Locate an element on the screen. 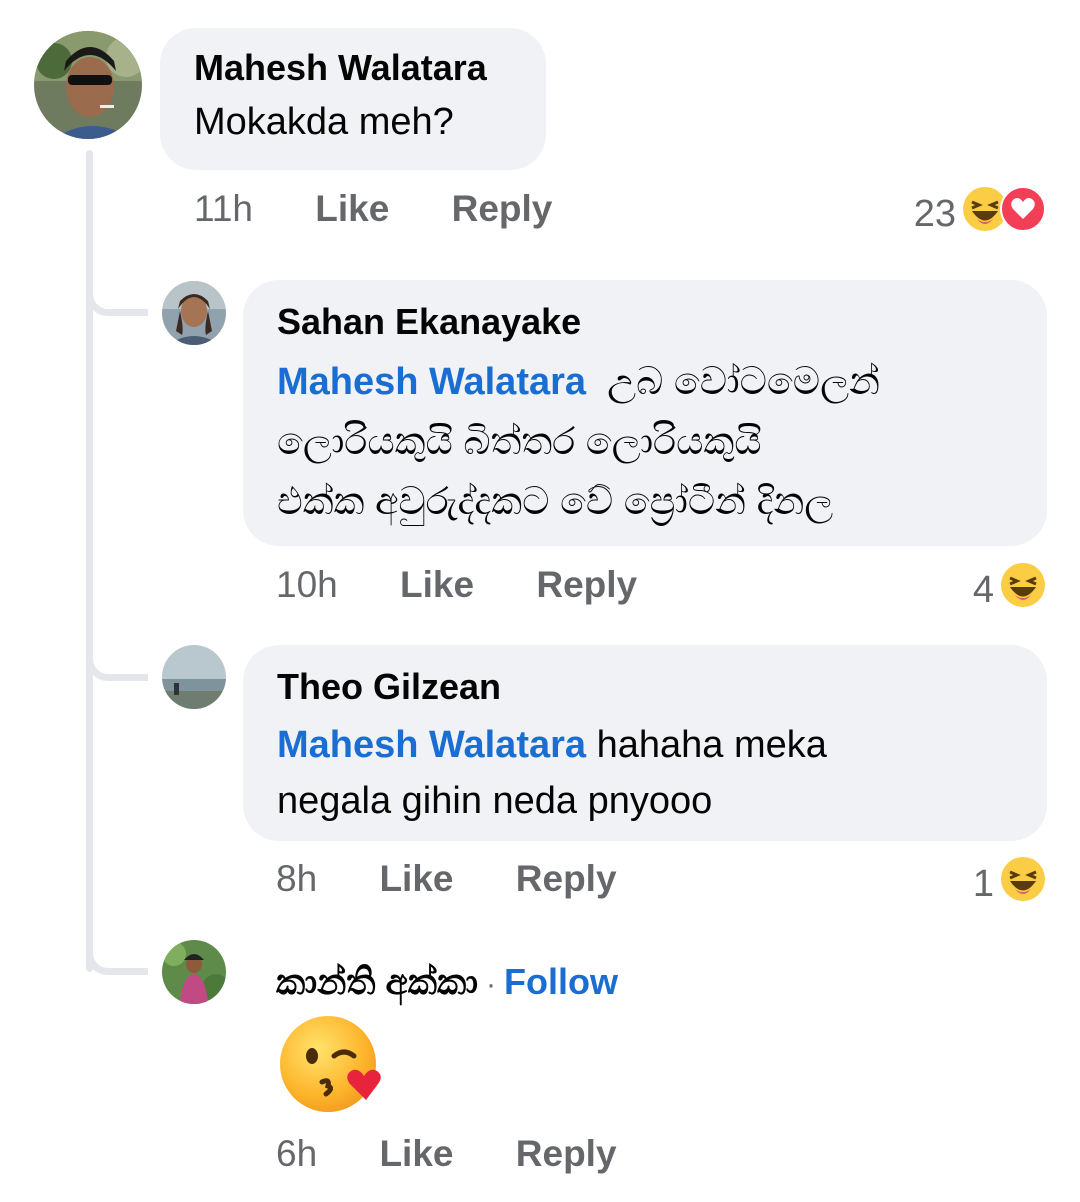 The height and width of the screenshot is (1202, 1080). reaction-count: 23 is located at coordinates (934, 213).